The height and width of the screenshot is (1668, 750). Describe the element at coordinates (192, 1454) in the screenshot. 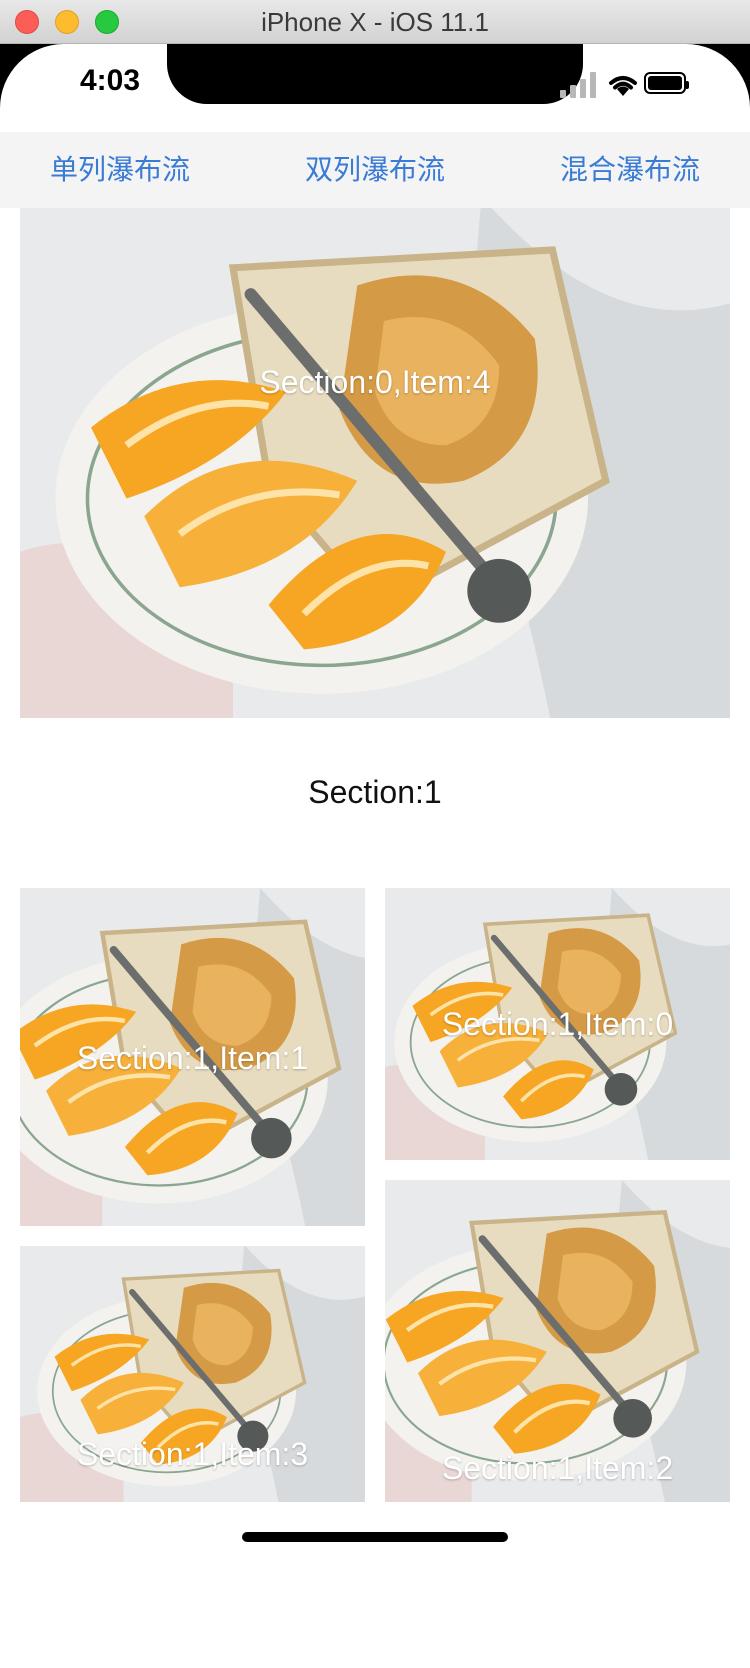

I see `cell-label: Section:1,Item:3` at that location.